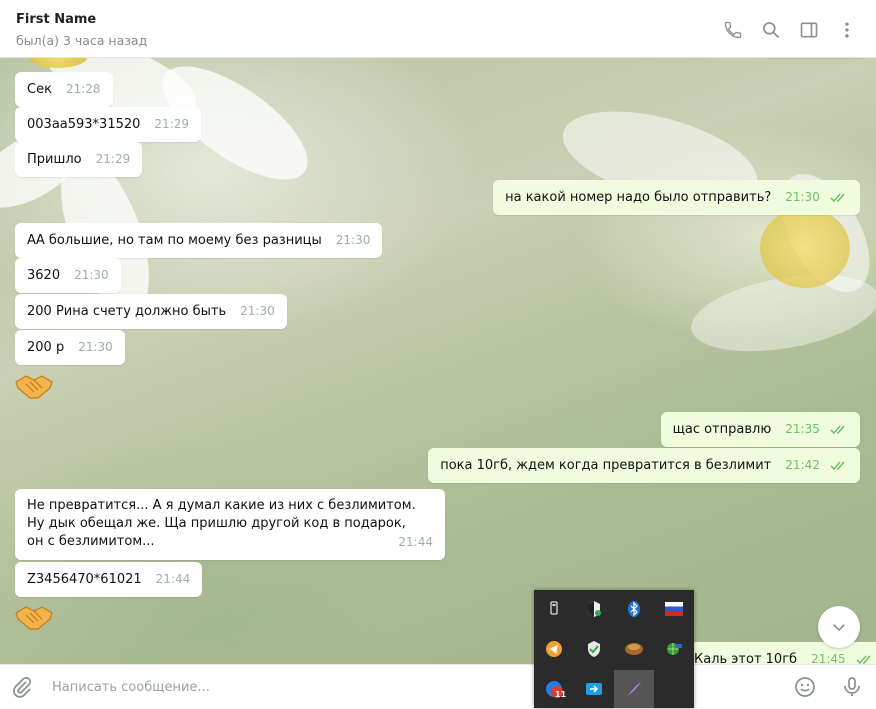 The height and width of the screenshot is (709, 876). Describe the element at coordinates (39, 89) in the screenshot. I see `message-text: Сек` at that location.